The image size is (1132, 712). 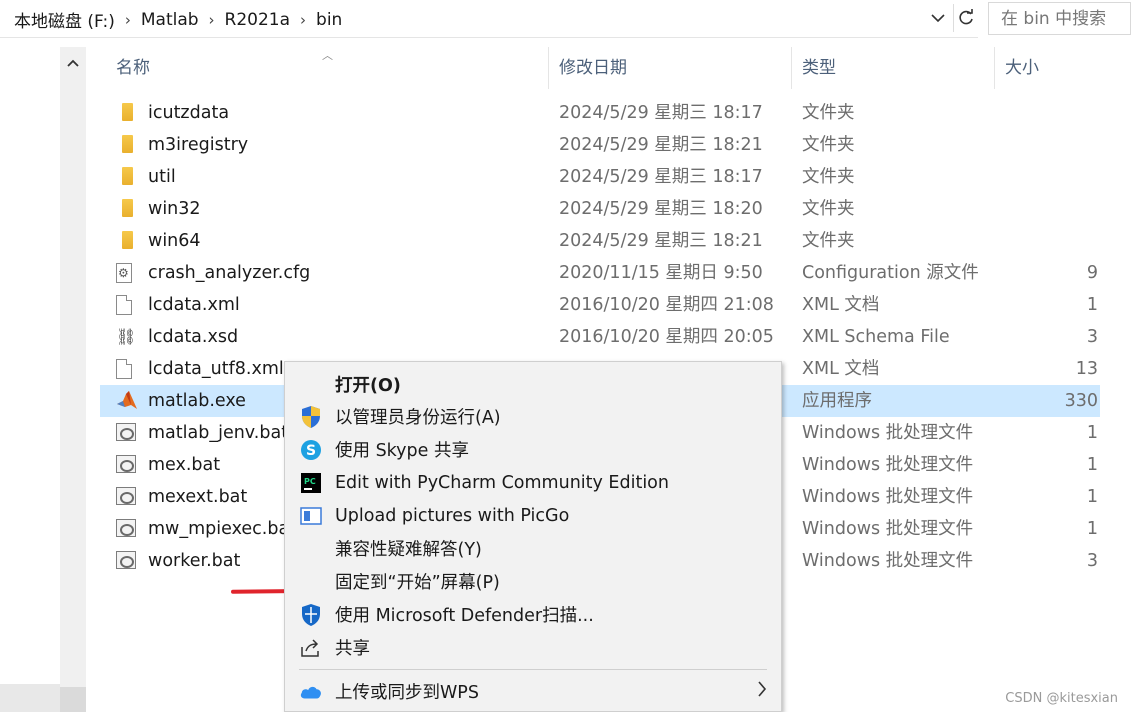 I want to click on file-size: 3, so click(x=1092, y=561).